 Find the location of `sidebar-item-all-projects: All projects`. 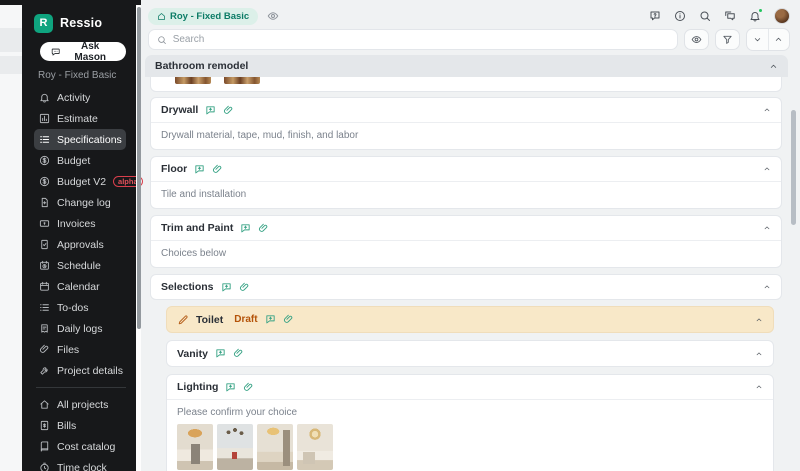

sidebar-item-all-projects: All projects is located at coordinates (80, 404).